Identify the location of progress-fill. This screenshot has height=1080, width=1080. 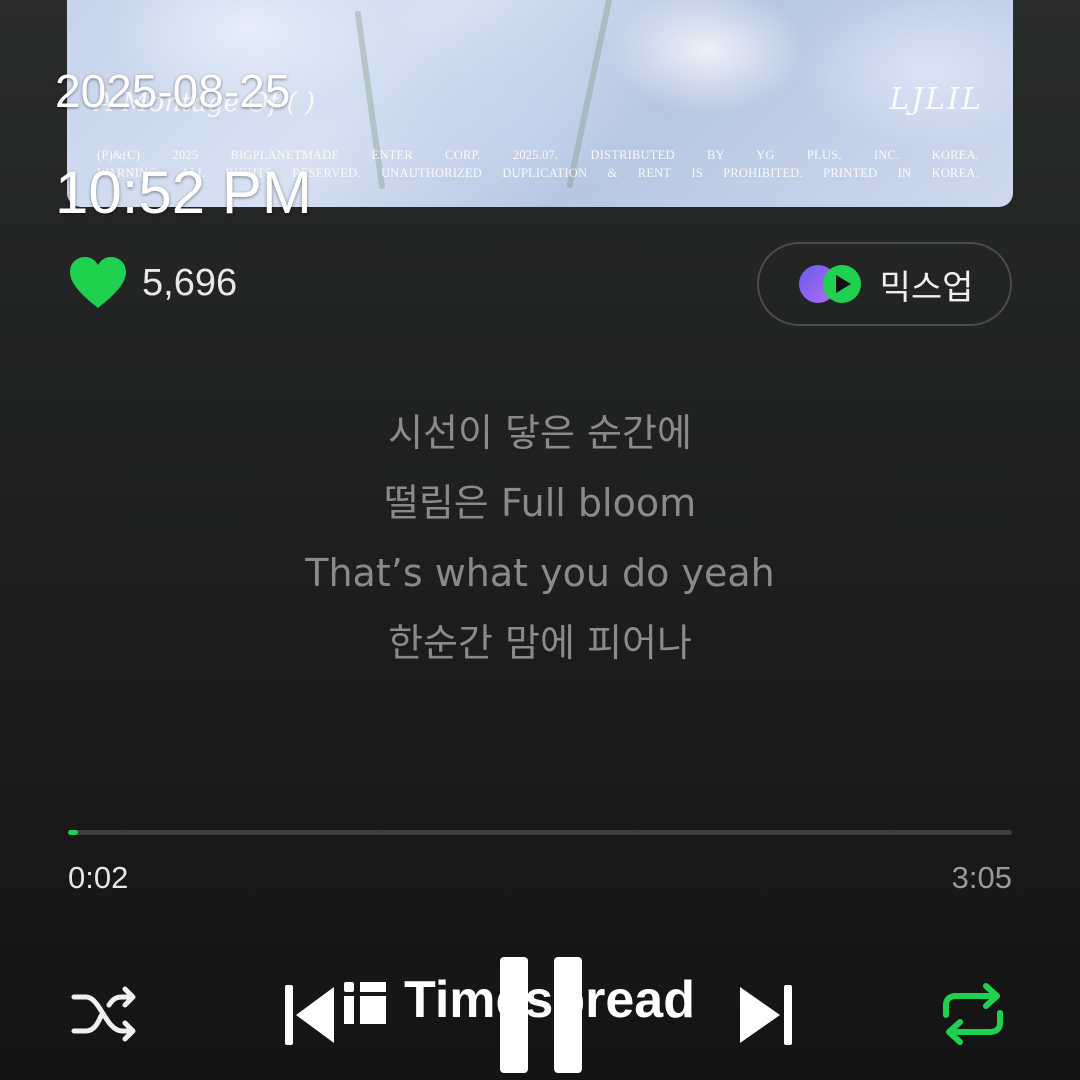
(73, 832).